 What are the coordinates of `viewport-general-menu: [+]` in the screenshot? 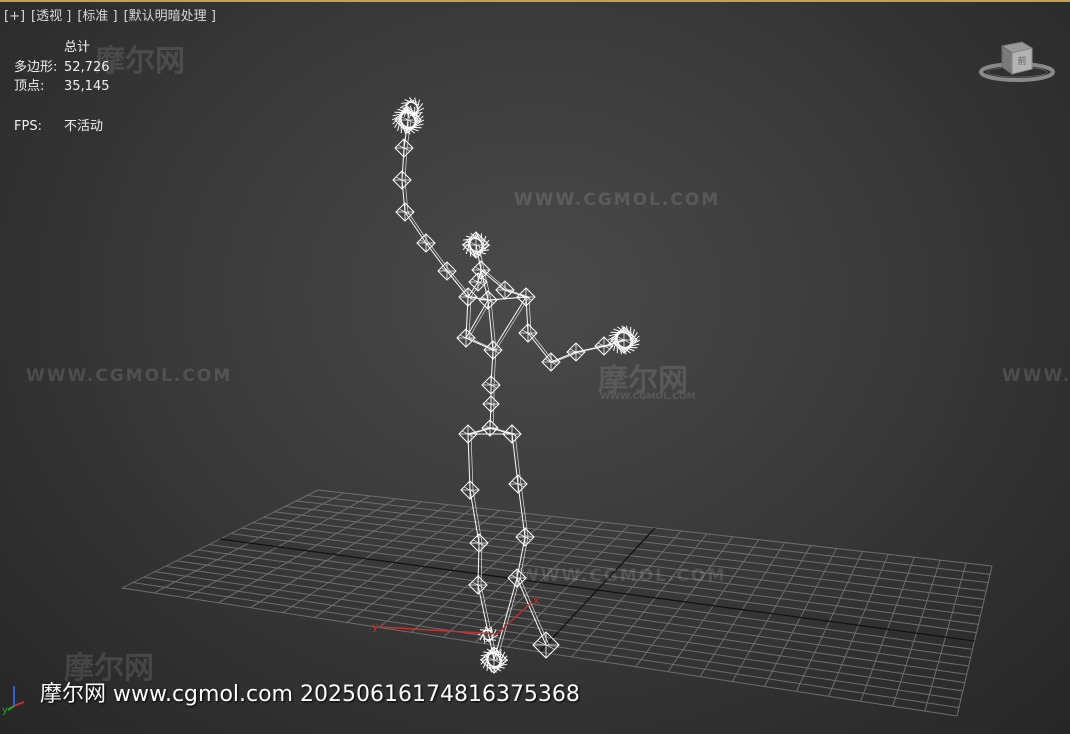 It's located at (14, 16).